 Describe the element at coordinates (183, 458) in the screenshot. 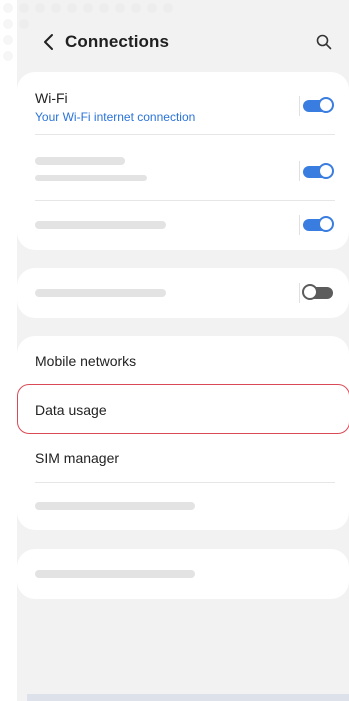

I see `sim-manager-row: SIM manager` at that location.